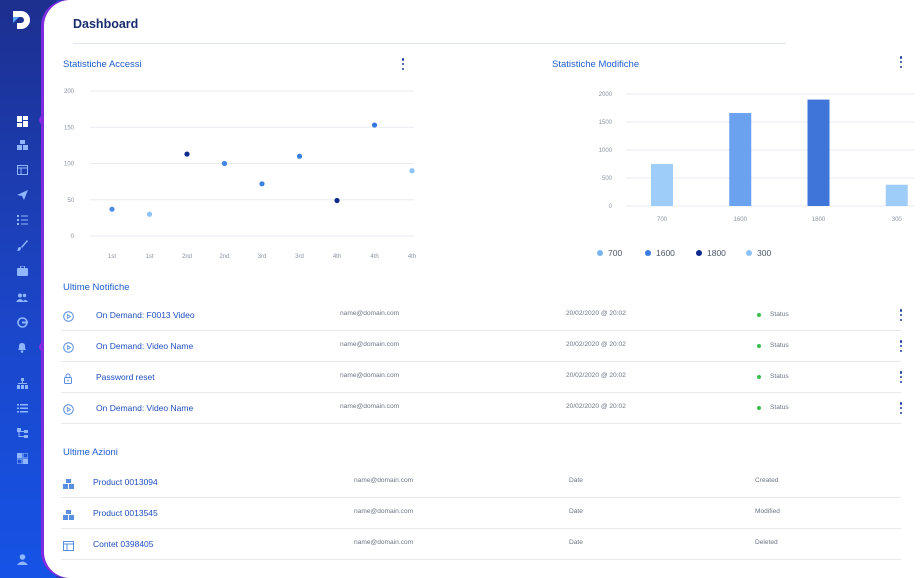 This screenshot has height=578, width=920. What do you see at coordinates (123, 544) in the screenshot?
I see `action-name: Contet 0398405` at bounding box center [123, 544].